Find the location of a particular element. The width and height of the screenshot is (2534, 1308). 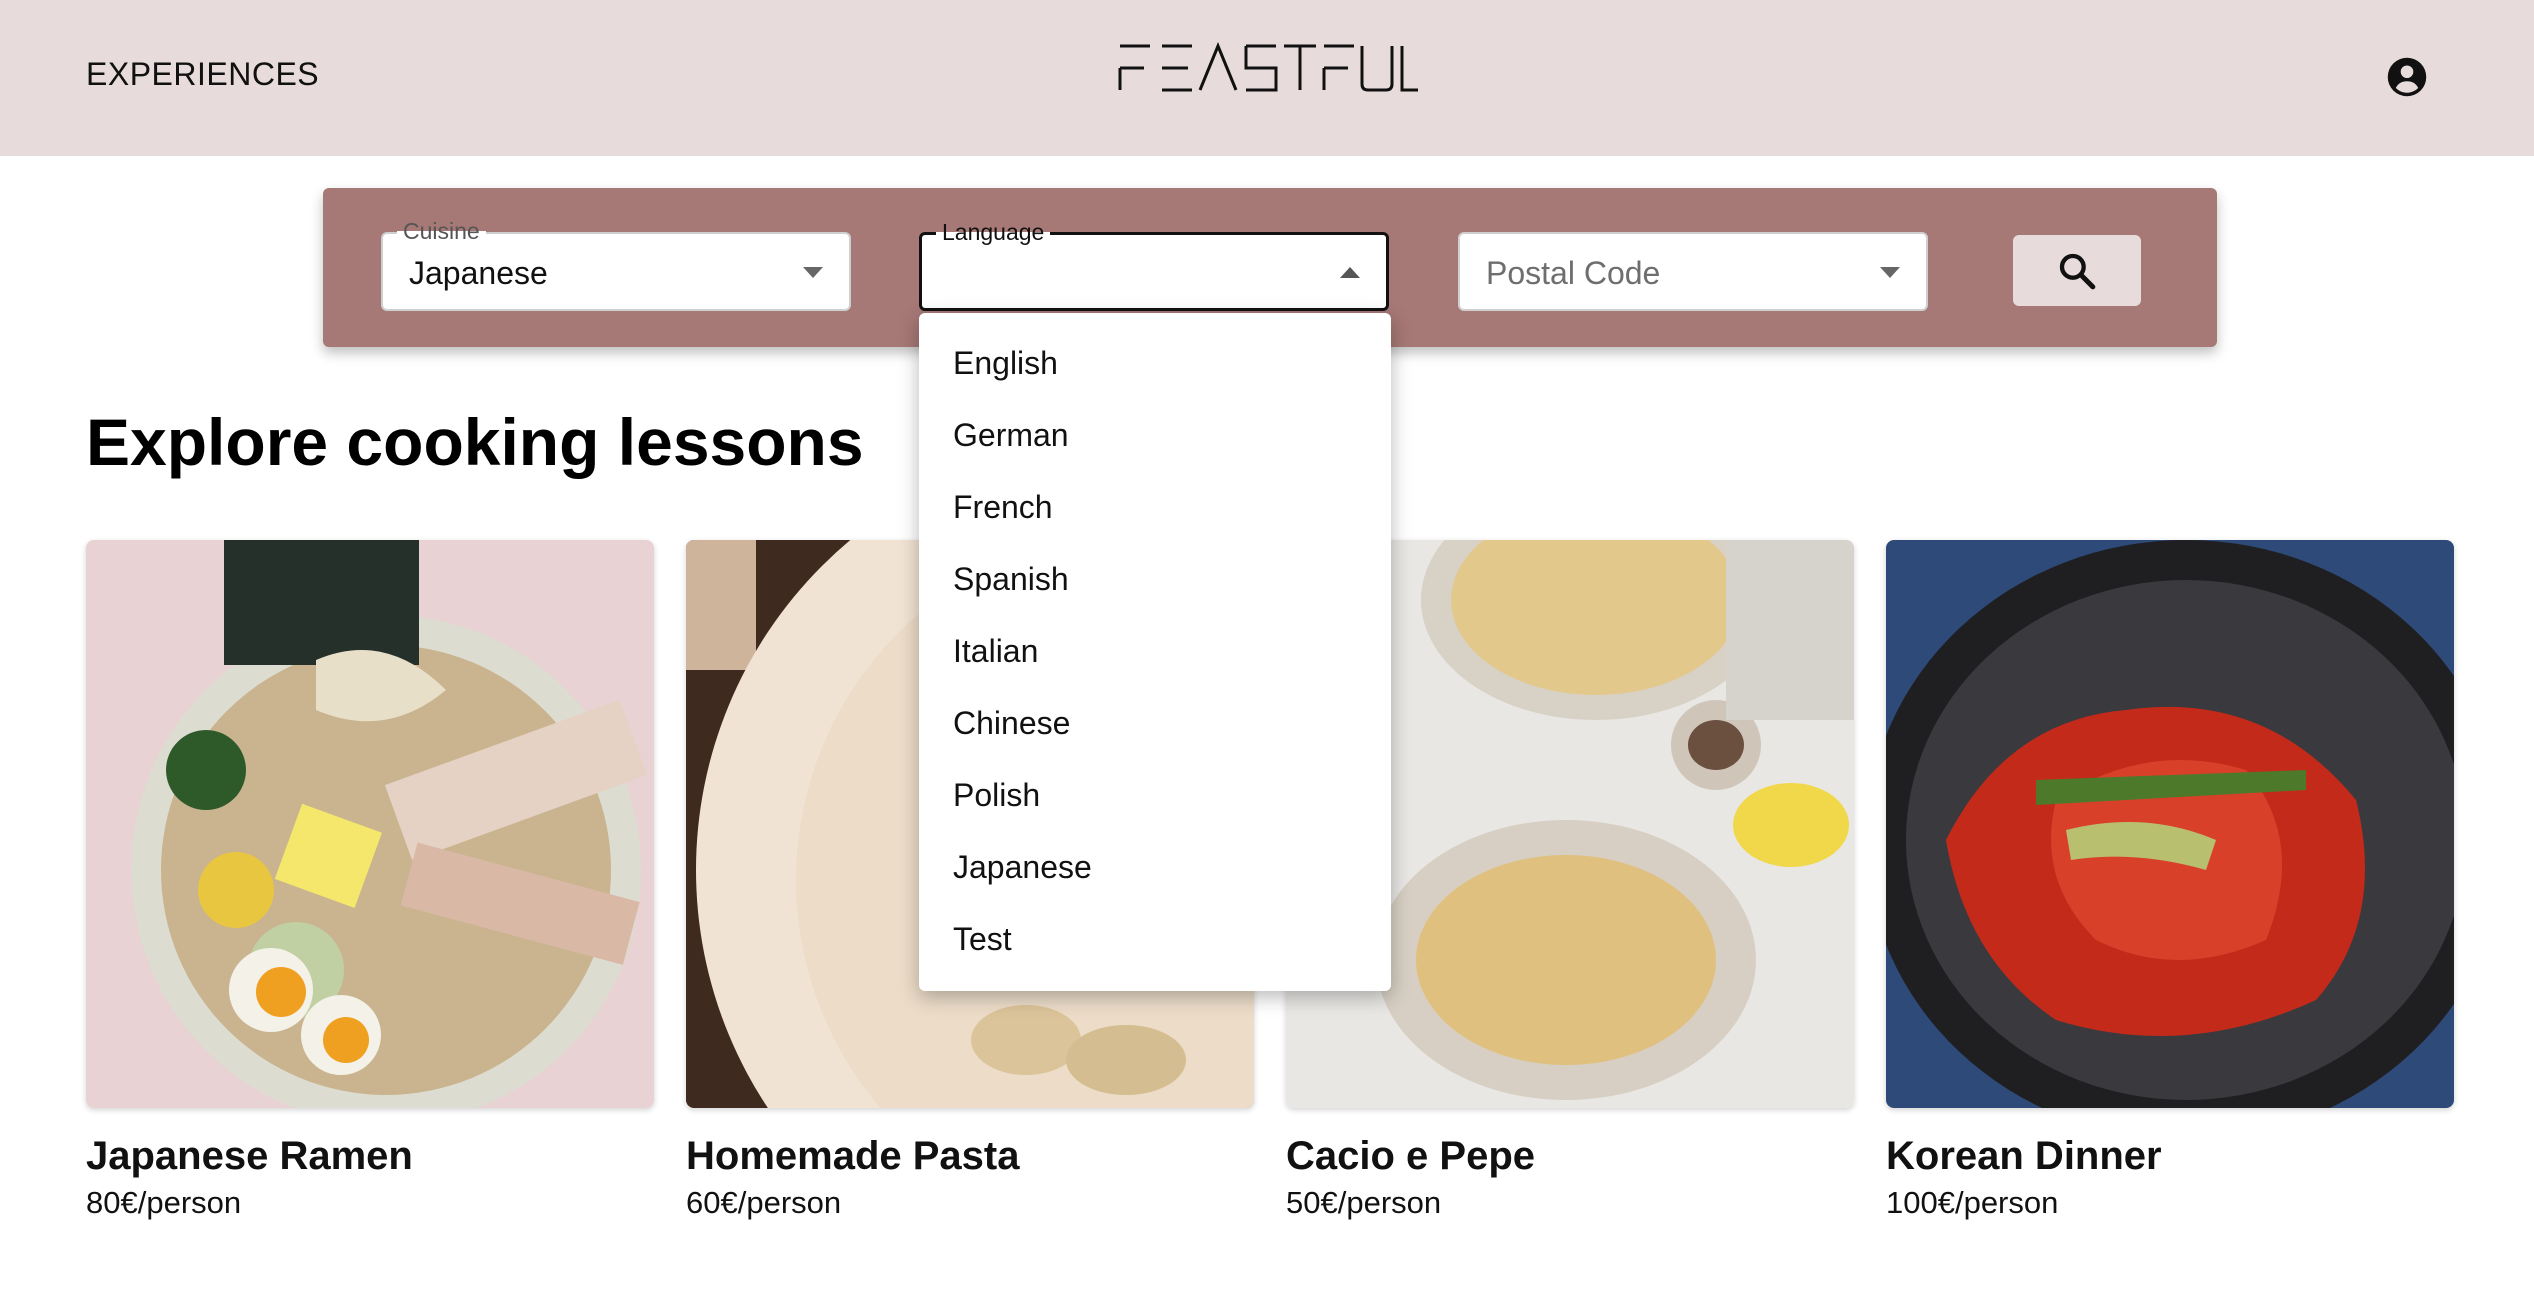

top-header: EXPERIENCES is located at coordinates (1267, 78).